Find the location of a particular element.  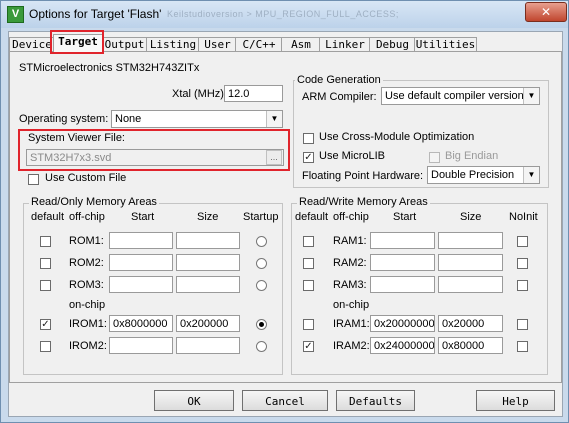

tab-asm: Asm is located at coordinates (301, 44).